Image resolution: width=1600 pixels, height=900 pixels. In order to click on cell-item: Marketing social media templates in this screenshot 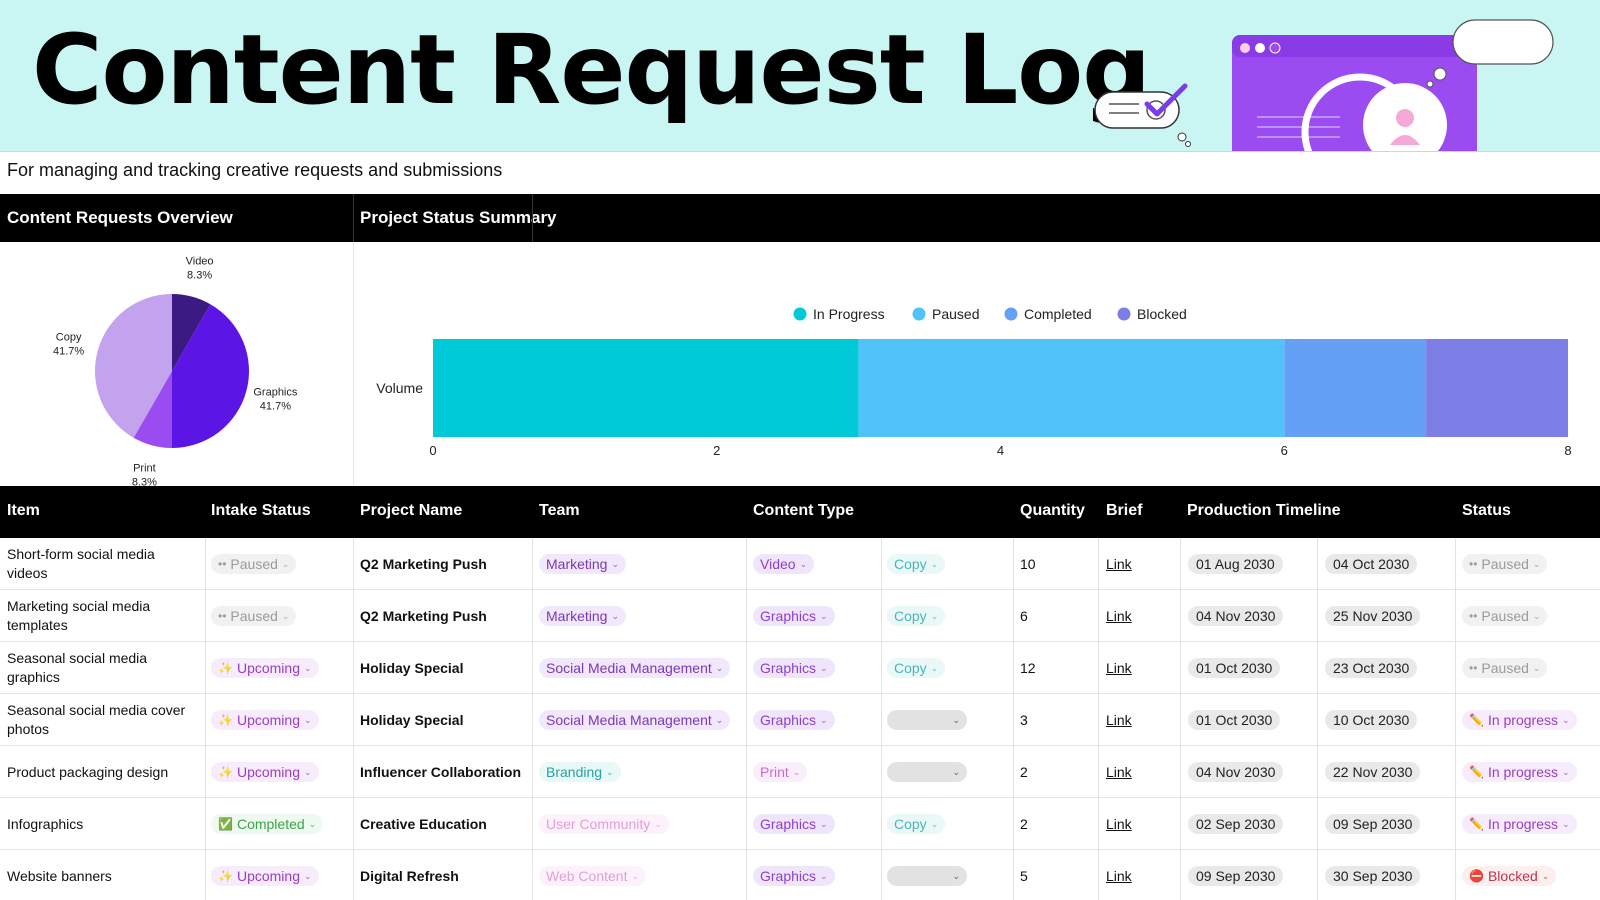, I will do `click(102, 616)`.